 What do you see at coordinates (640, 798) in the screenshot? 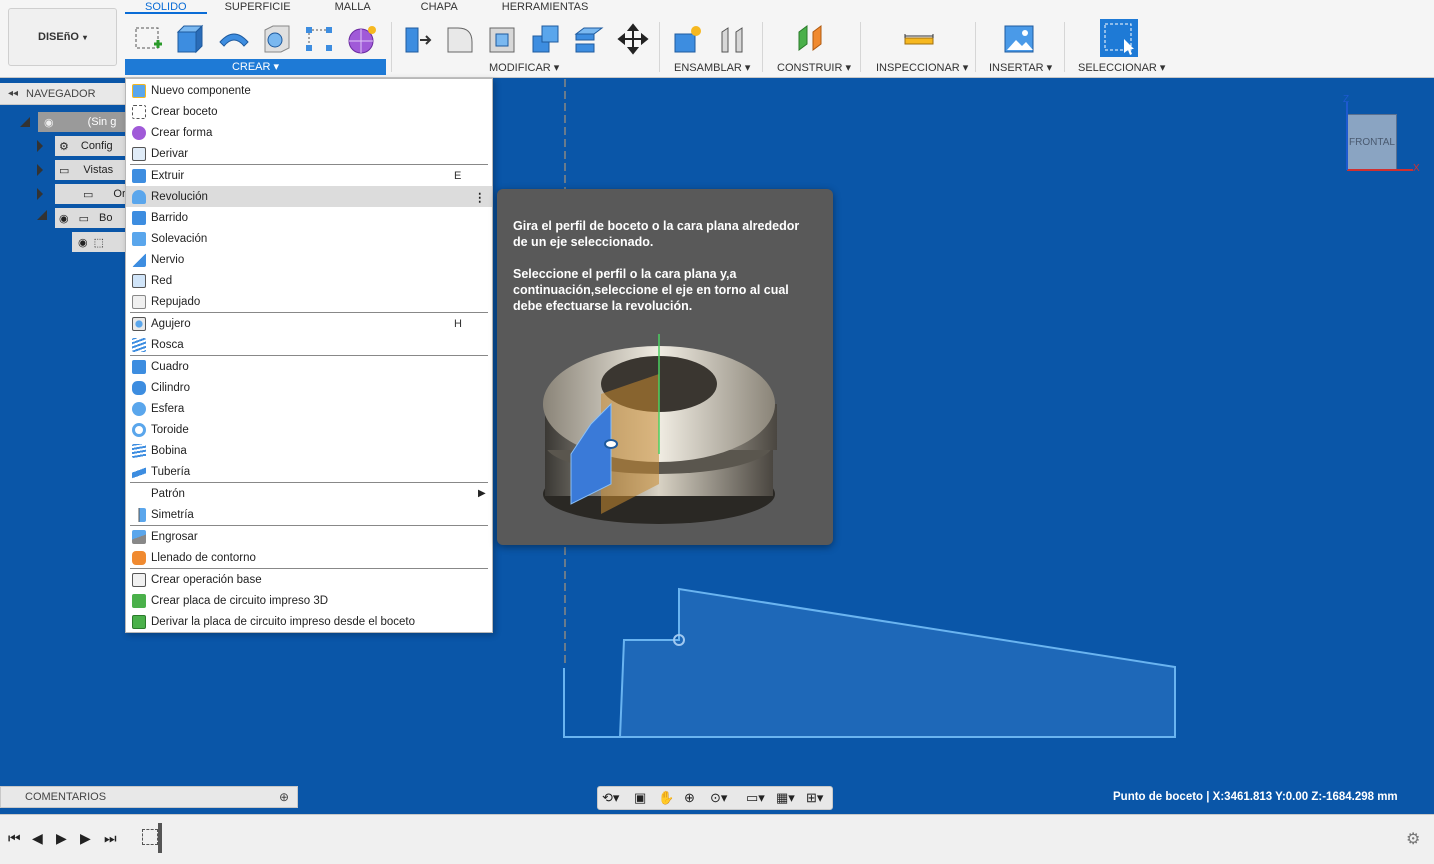
I see `look-at-icon: ▣` at bounding box center [640, 798].